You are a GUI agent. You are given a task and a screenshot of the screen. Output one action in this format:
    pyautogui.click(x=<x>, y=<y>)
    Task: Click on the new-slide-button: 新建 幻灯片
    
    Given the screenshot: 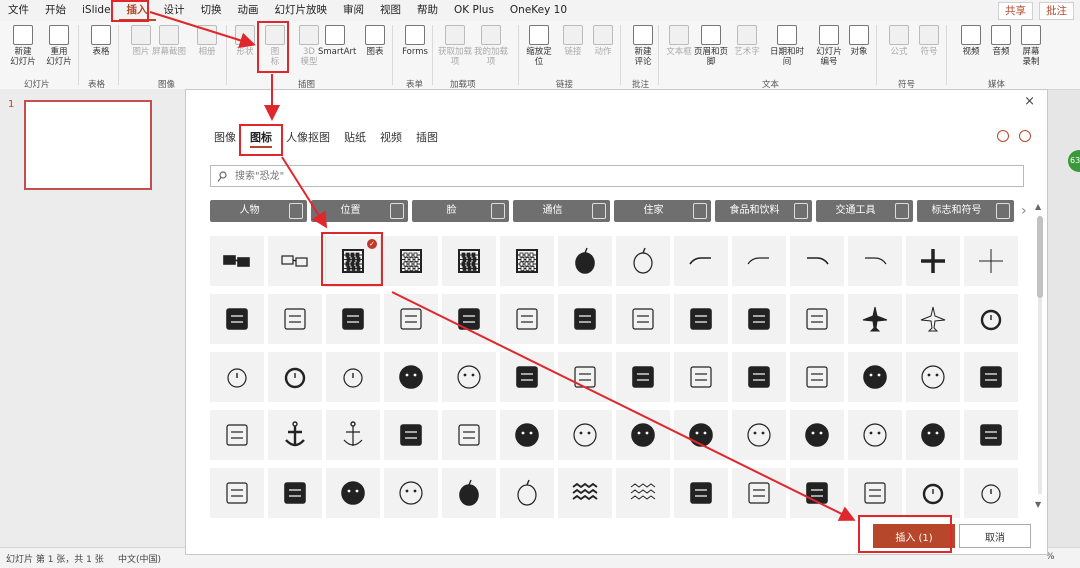 What is the action you would take?
    pyautogui.click(x=23, y=46)
    